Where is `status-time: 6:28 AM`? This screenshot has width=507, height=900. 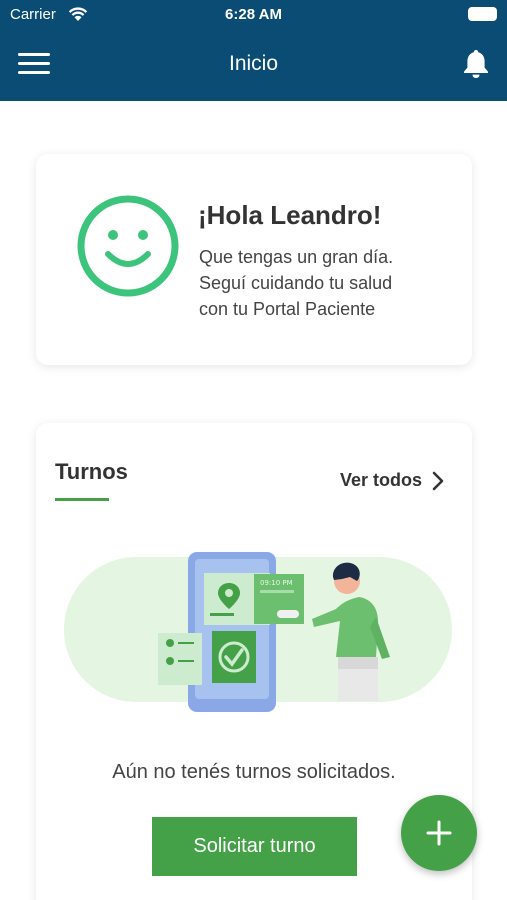 status-time: 6:28 AM is located at coordinates (253, 14).